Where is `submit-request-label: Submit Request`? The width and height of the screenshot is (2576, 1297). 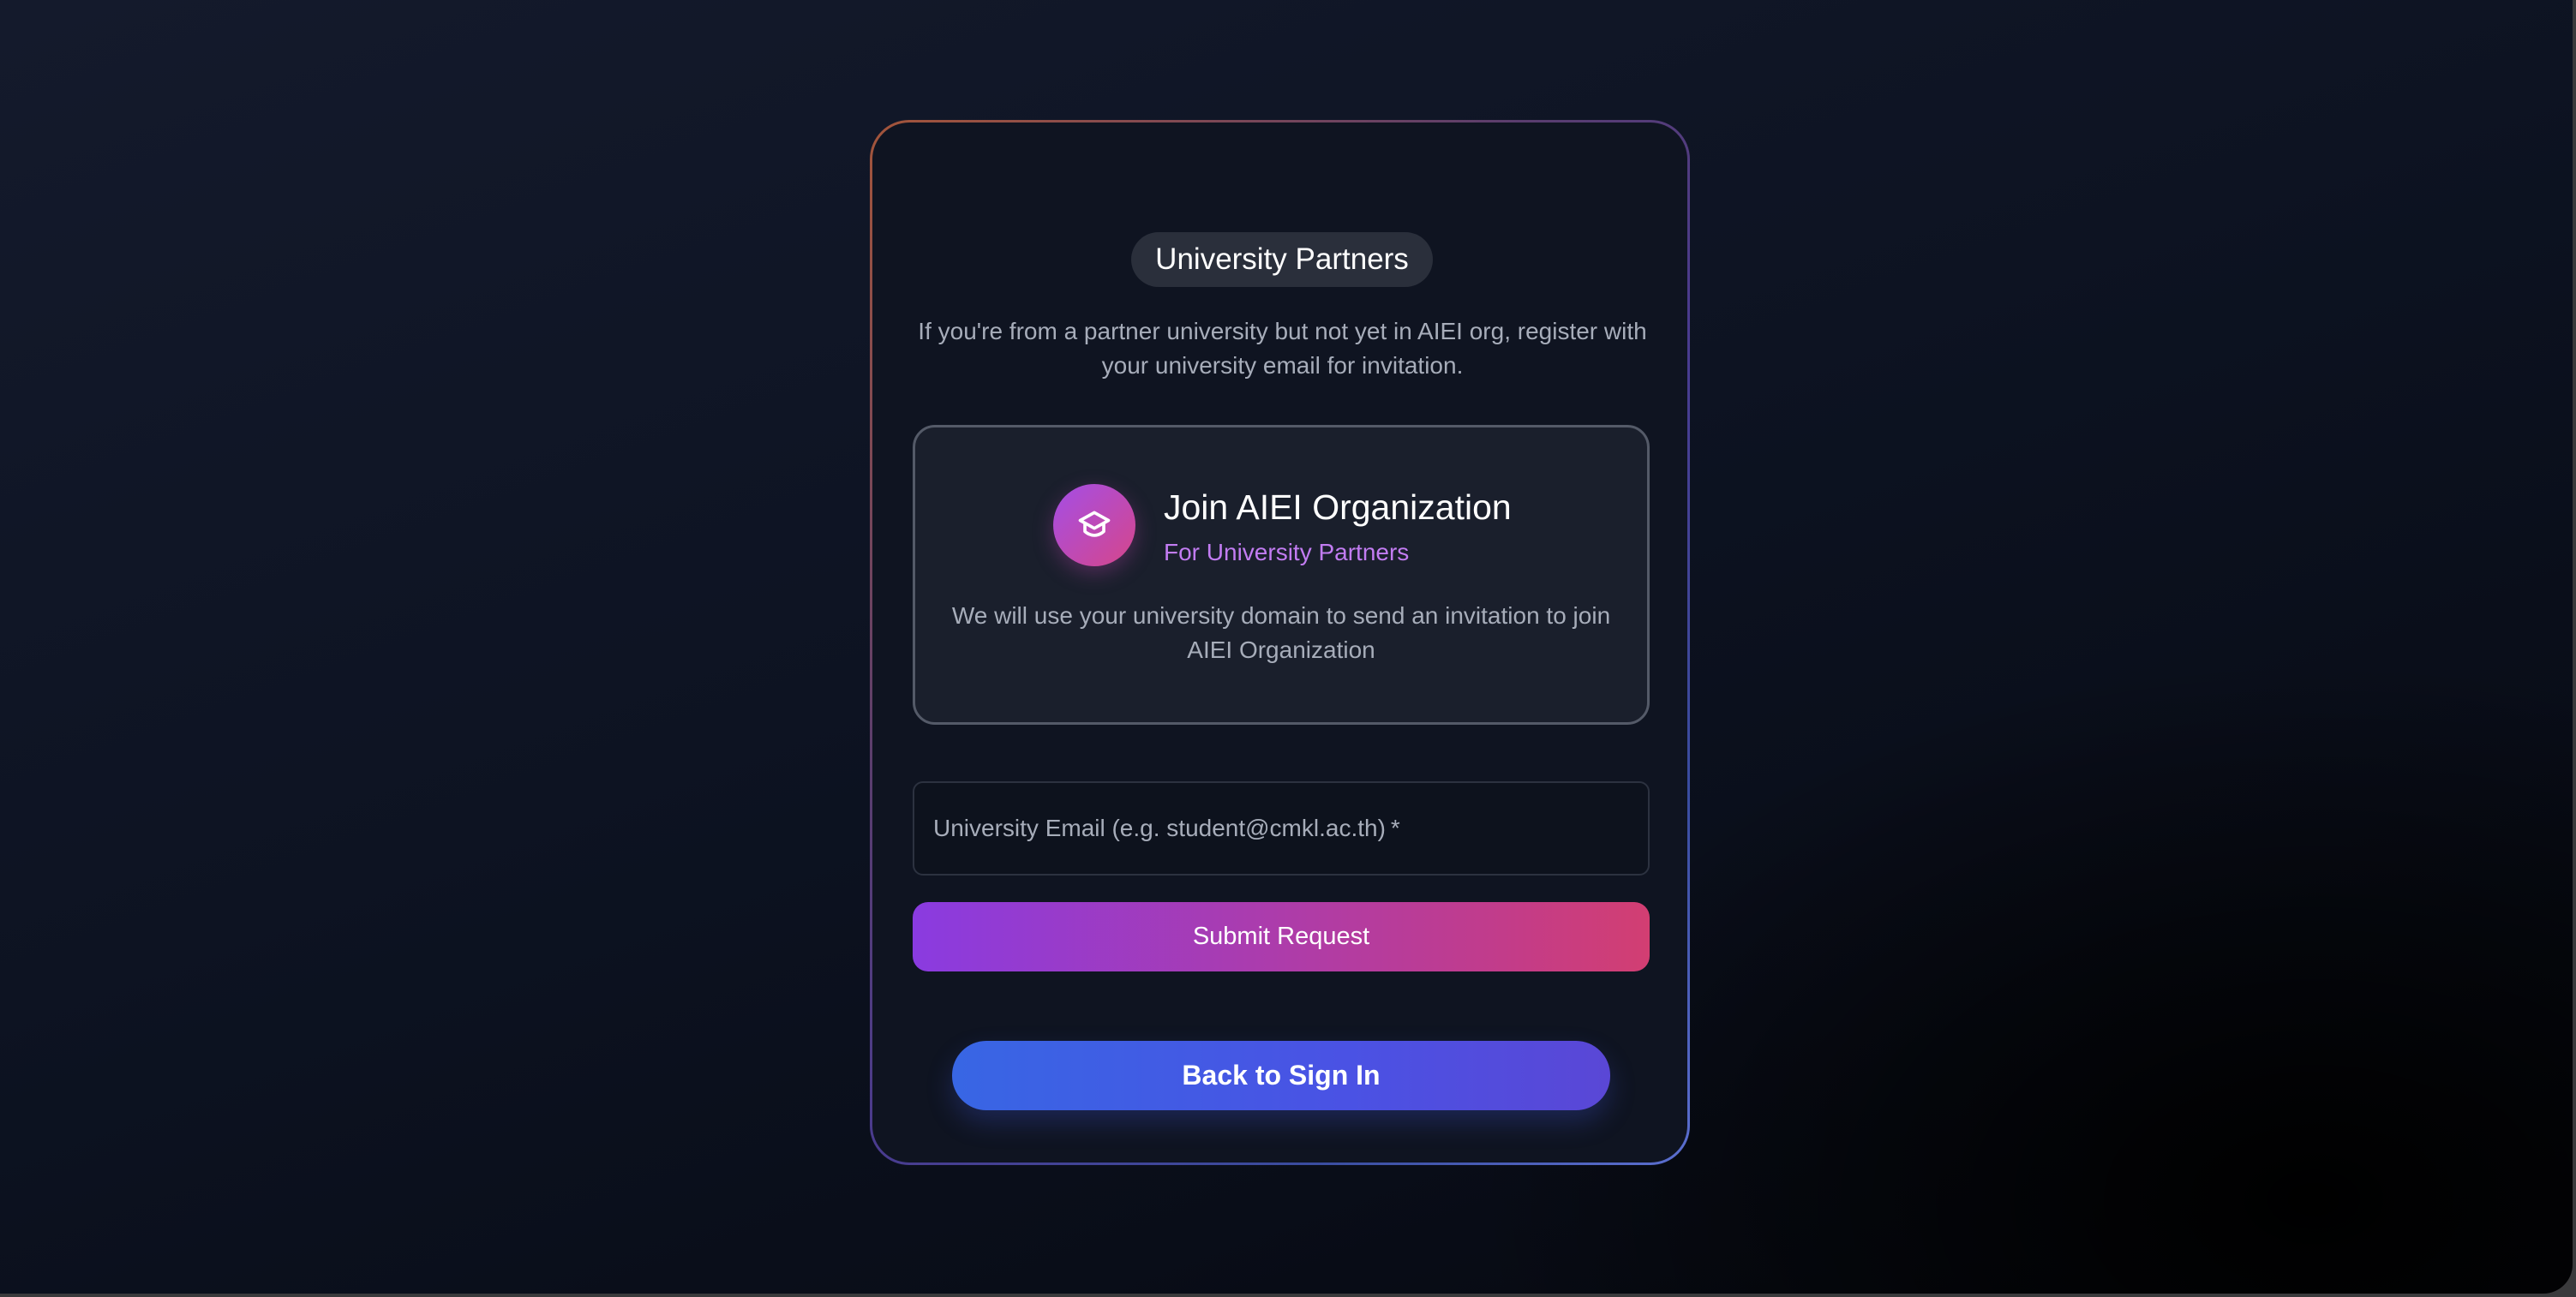
submit-request-label: Submit Request is located at coordinates (1281, 936).